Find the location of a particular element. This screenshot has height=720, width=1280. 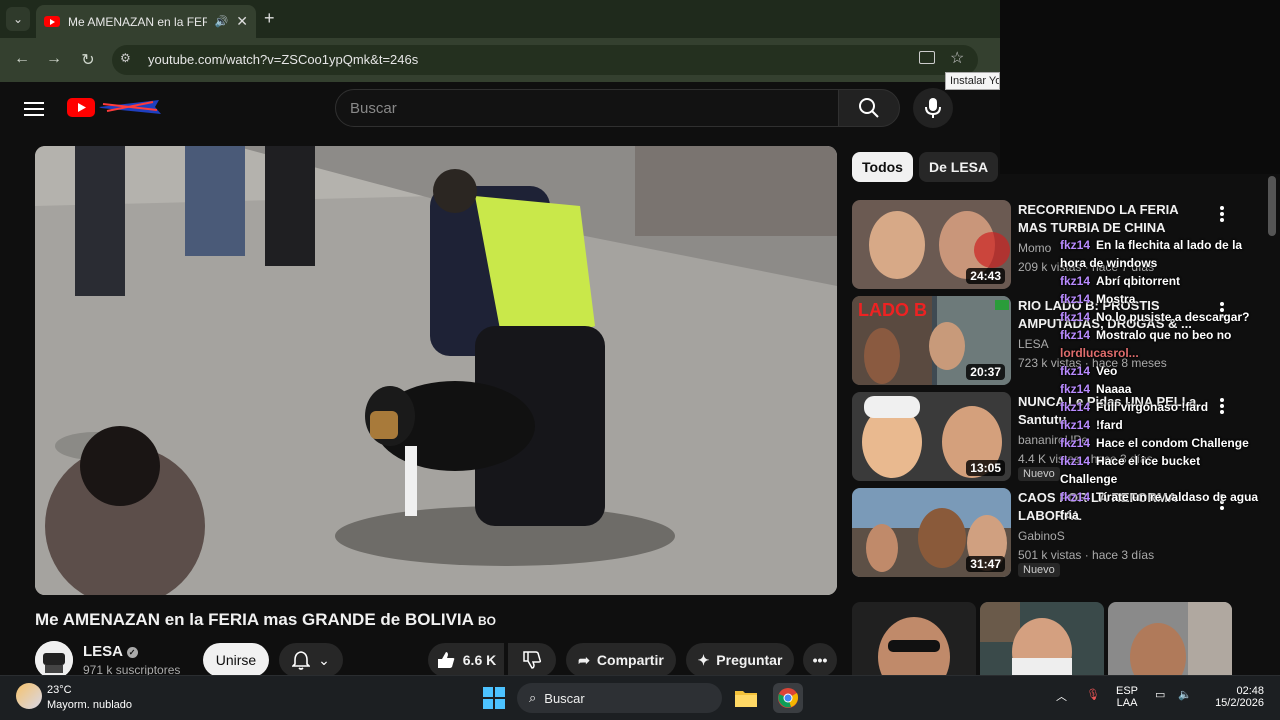

chat-message: fkz14 Mostralo que no beo no is located at coordinates (1146, 335).